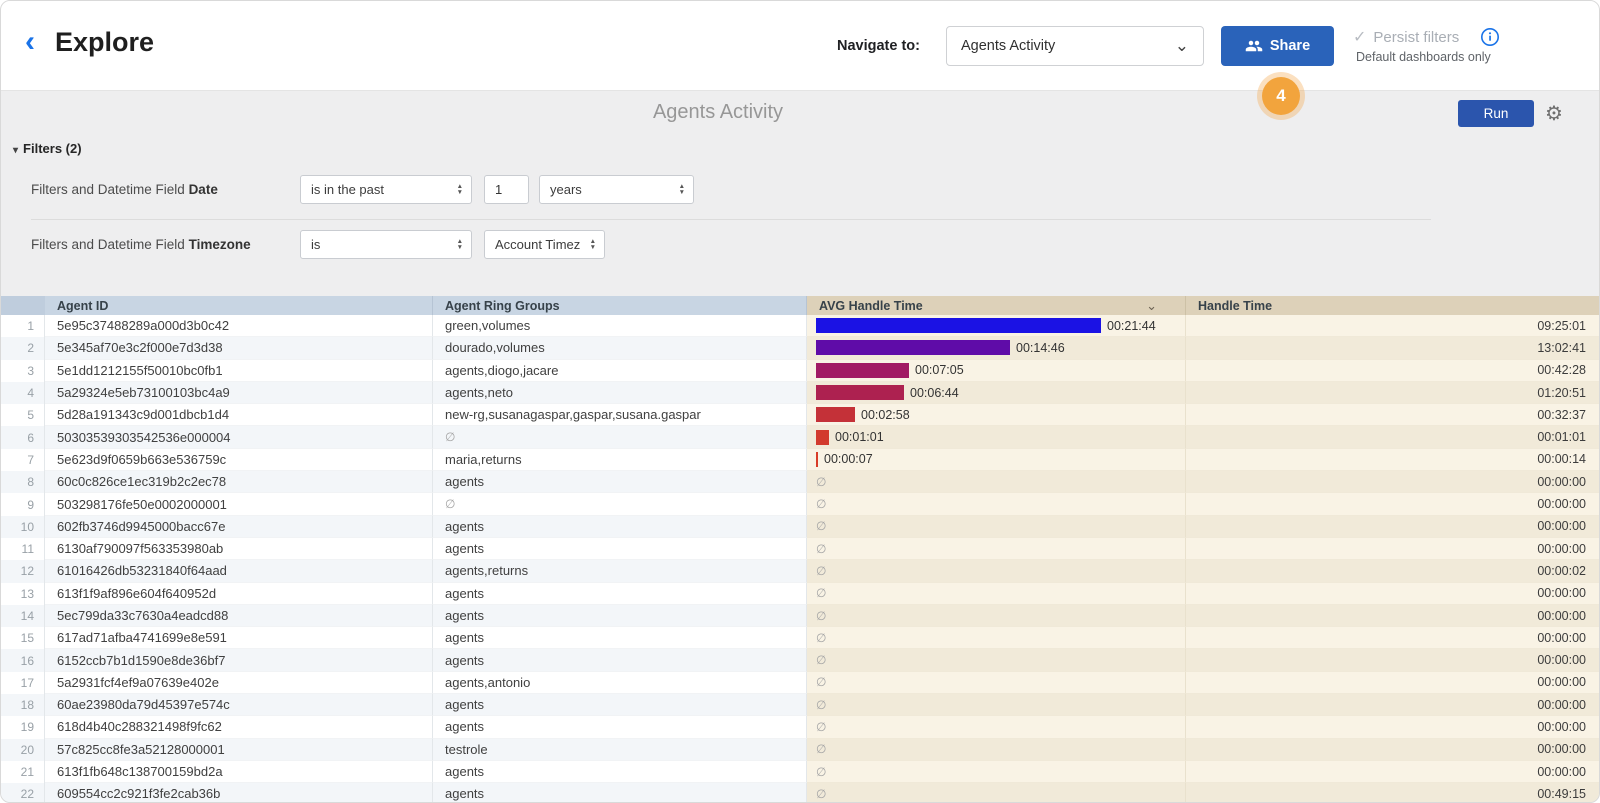 This screenshot has height=803, width=1600. I want to click on agent-id-cell: 6130af790097f563353980ab, so click(239, 549).